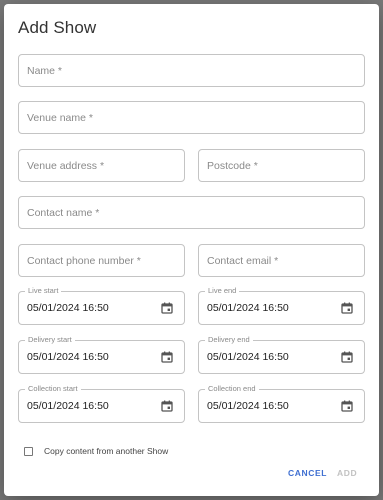 The height and width of the screenshot is (500, 383). I want to click on copy-content-label: Copy content from another Show, so click(106, 451).